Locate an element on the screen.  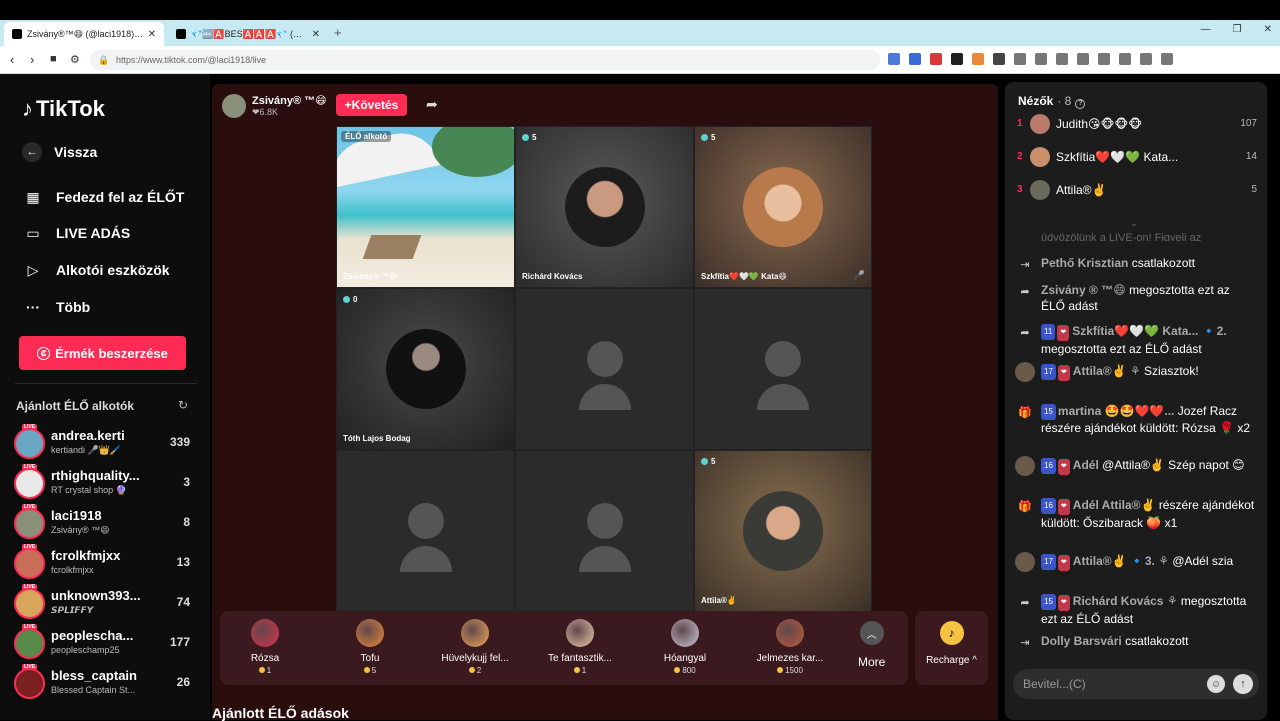
guest-score-badge: 0 is located at coordinates (350, 299).